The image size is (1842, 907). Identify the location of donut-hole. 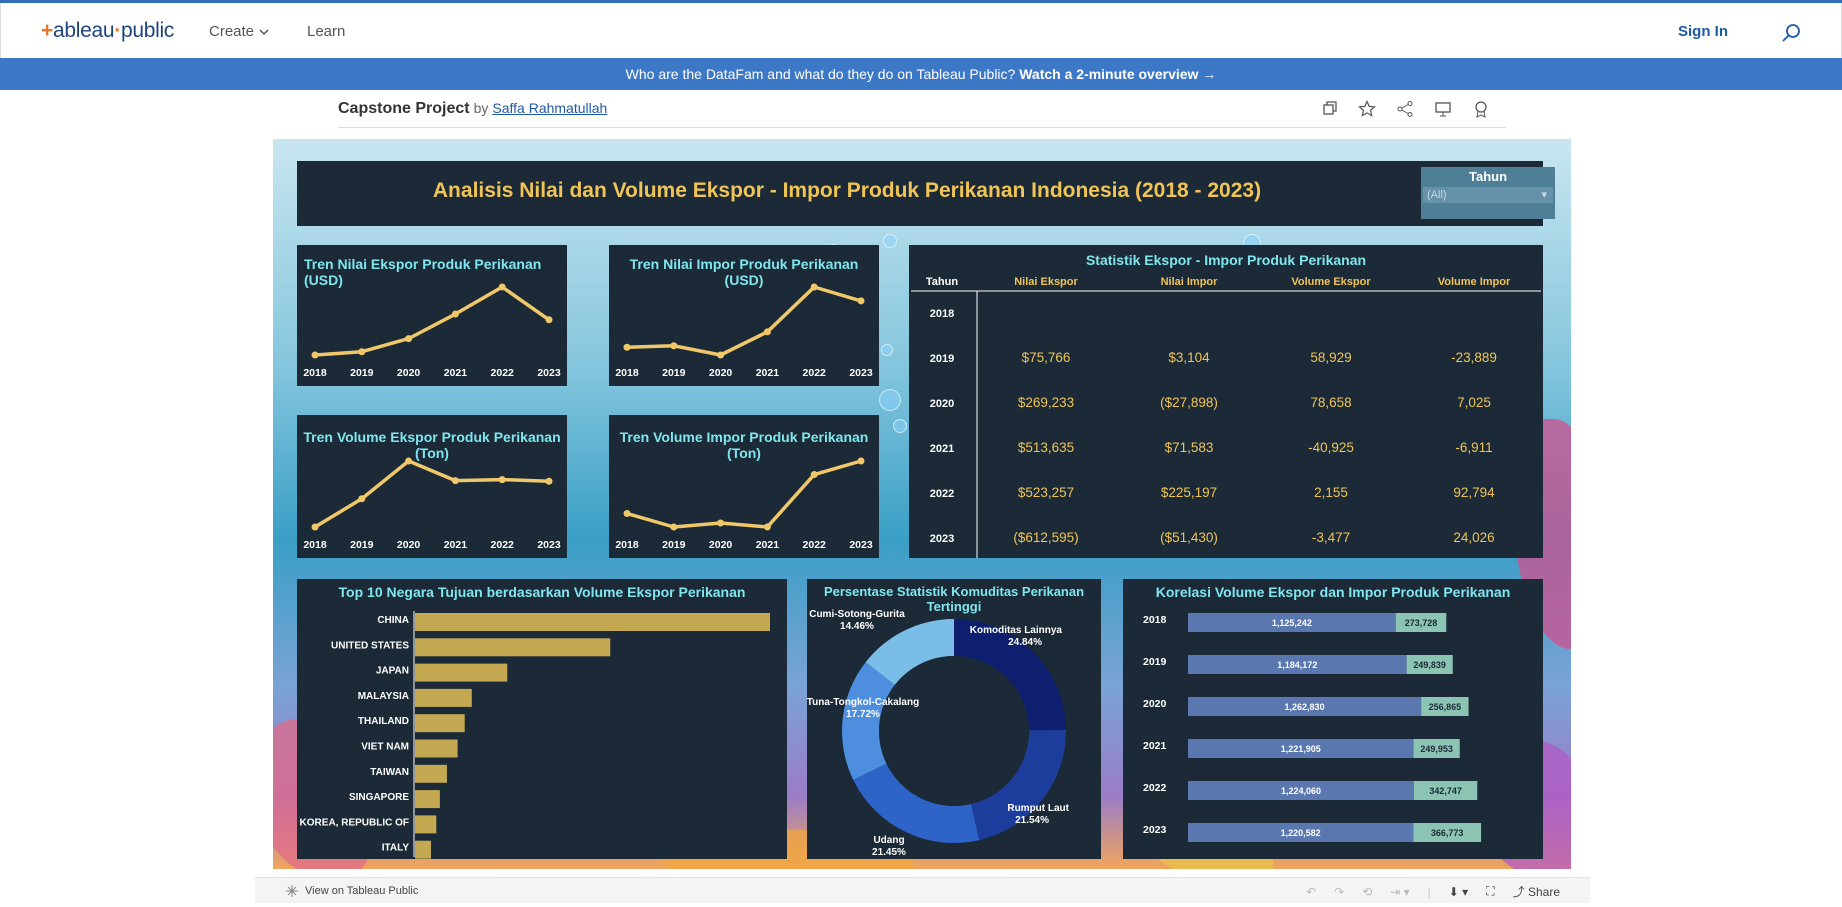
(954, 731).